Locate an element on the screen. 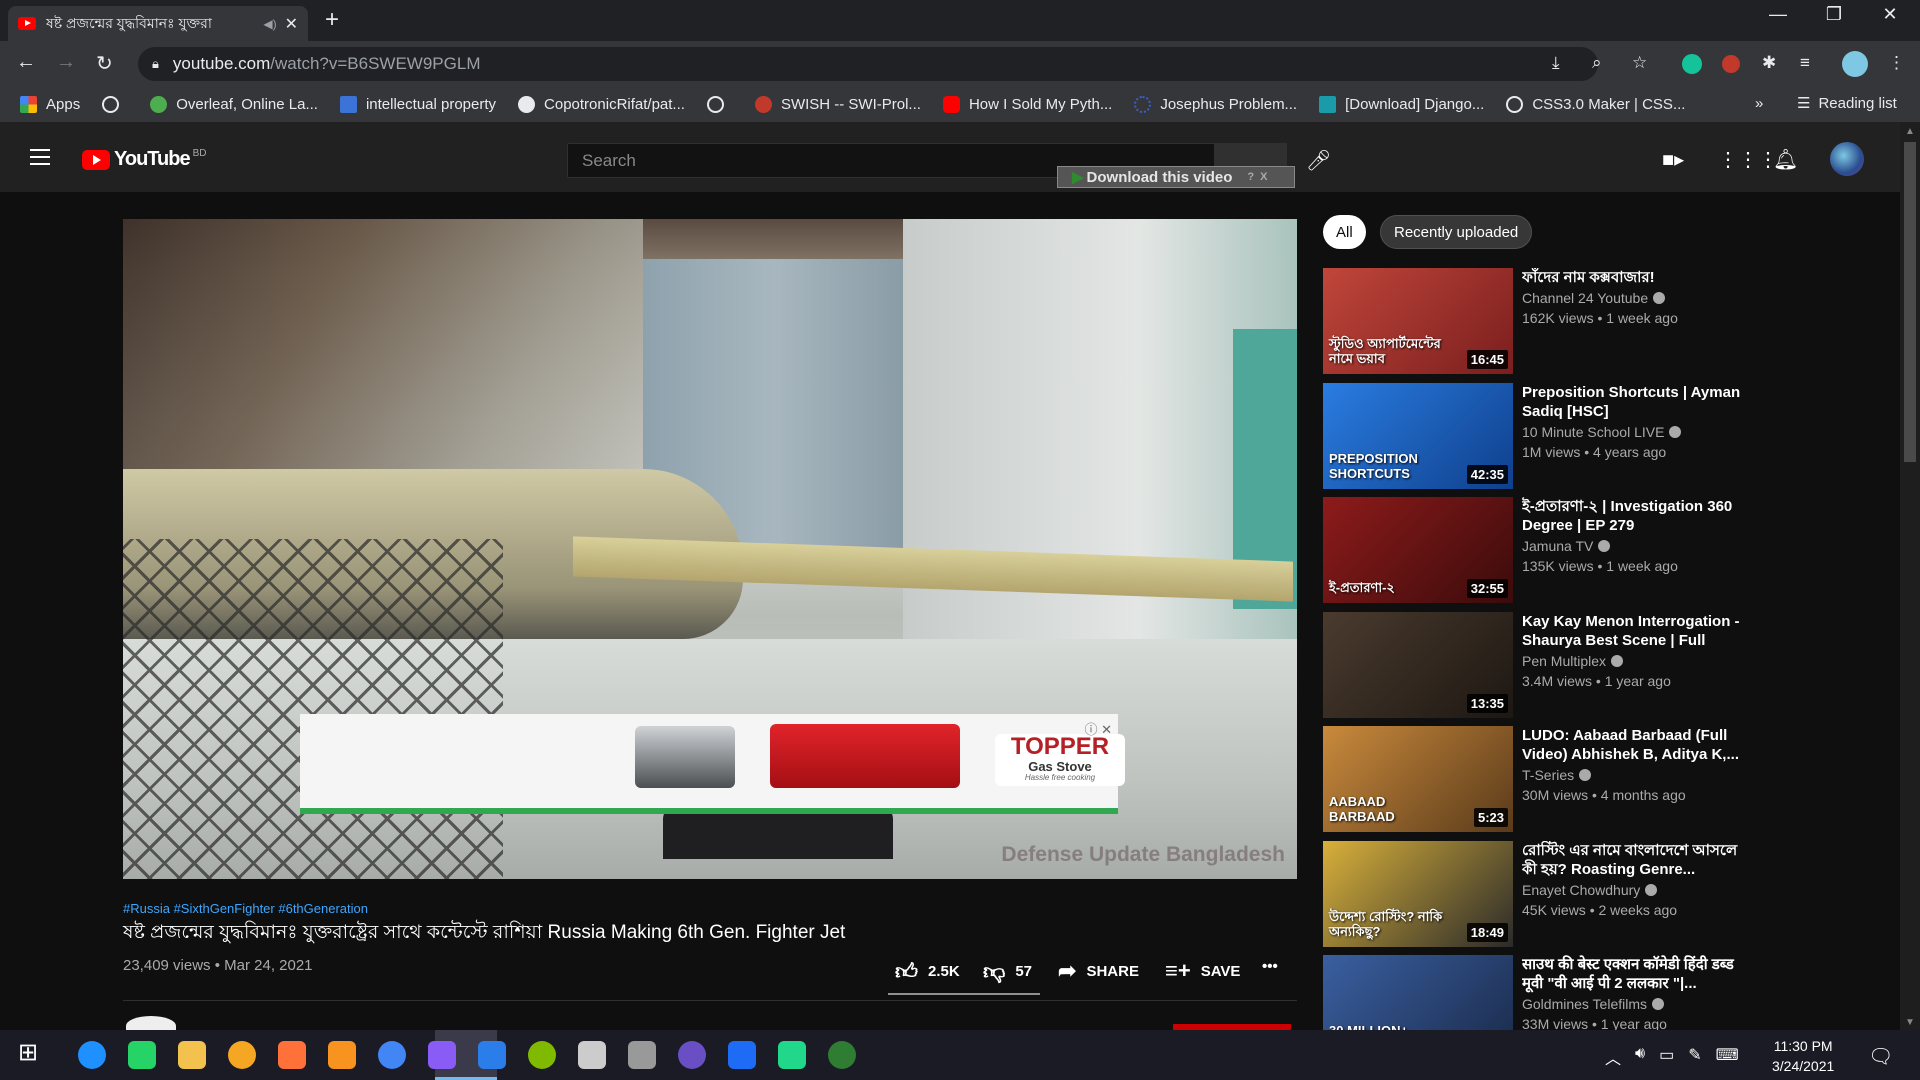  youtube-logo: YouTube BD is located at coordinates (144, 159).